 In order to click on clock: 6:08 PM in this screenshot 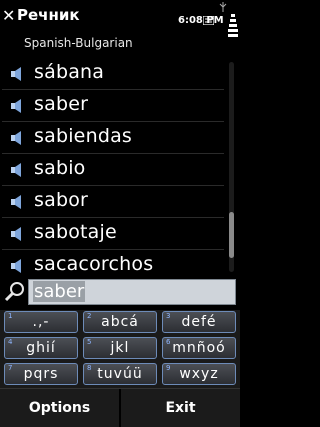, I will do `click(201, 20)`.